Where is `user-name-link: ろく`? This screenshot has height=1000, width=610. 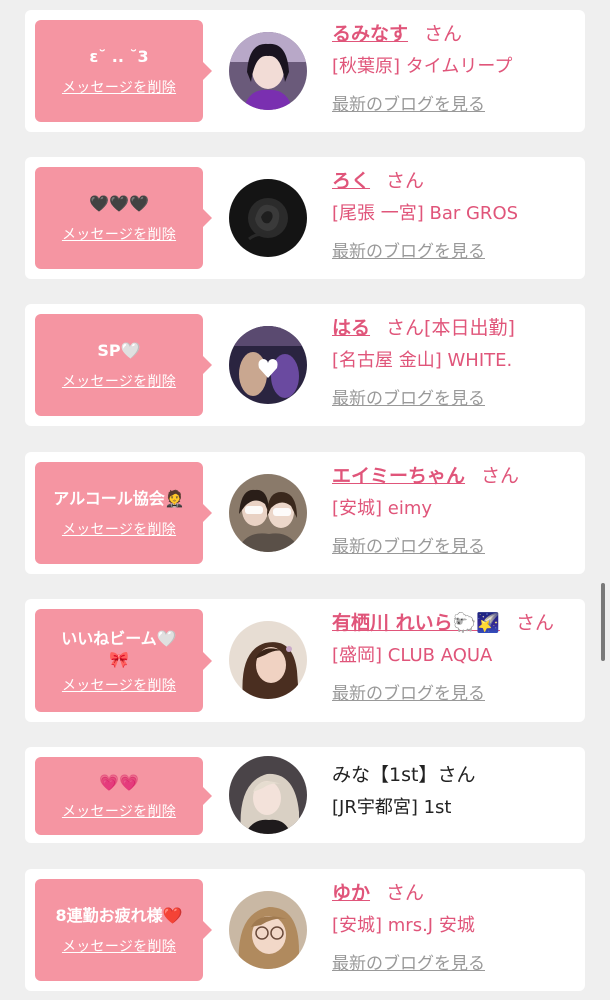 user-name-link: ろく is located at coordinates (351, 181).